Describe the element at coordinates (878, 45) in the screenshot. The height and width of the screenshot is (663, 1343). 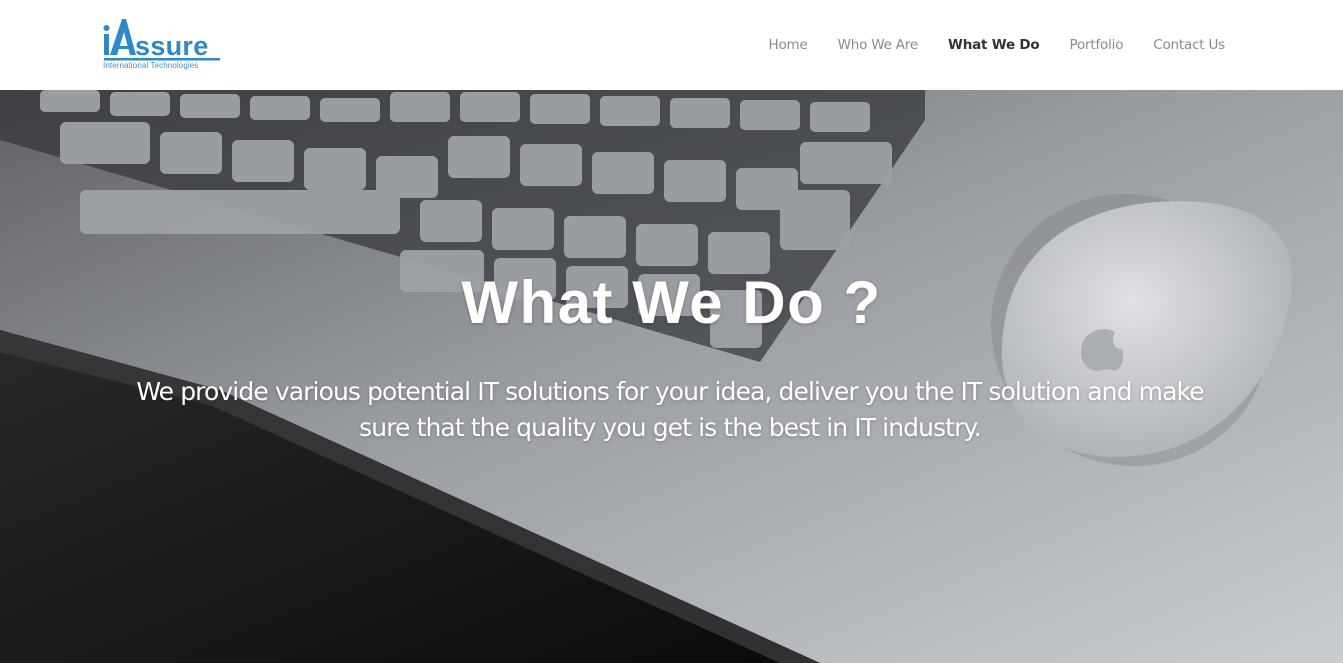
I see `nav-who-we-are: Who We Are` at that location.